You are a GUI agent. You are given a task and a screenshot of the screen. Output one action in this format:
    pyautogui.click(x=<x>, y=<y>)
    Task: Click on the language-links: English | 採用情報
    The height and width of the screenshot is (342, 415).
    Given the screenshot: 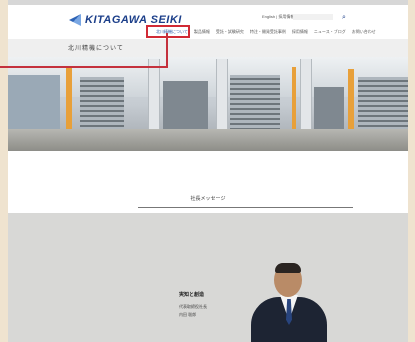 What is the action you would take?
    pyautogui.click(x=278, y=17)
    